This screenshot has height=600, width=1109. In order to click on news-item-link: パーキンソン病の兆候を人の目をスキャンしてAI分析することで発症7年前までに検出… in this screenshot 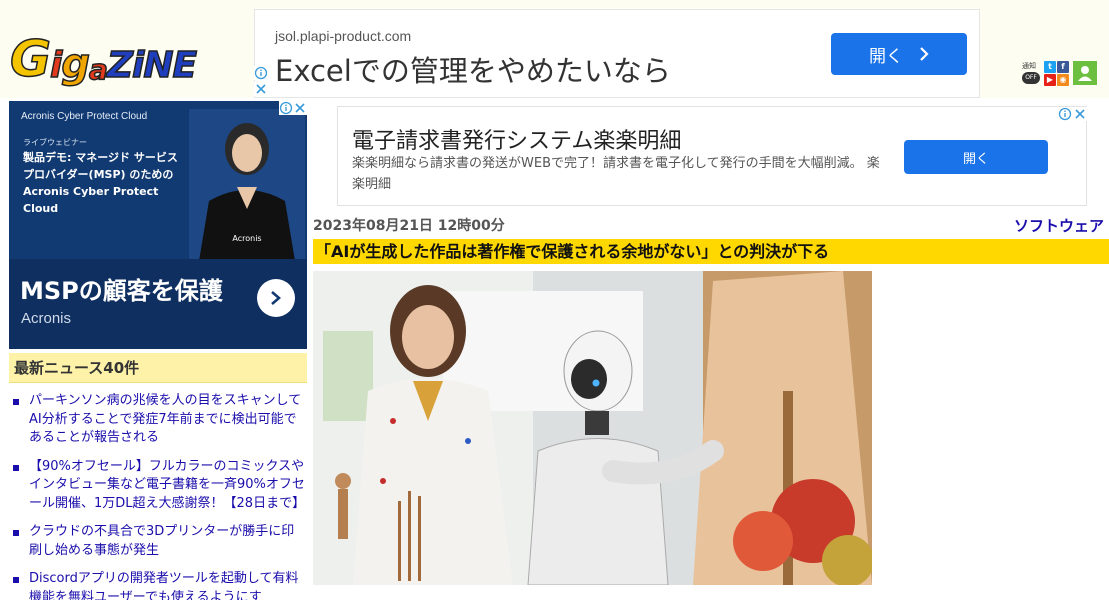, I will do `click(165, 419)`.